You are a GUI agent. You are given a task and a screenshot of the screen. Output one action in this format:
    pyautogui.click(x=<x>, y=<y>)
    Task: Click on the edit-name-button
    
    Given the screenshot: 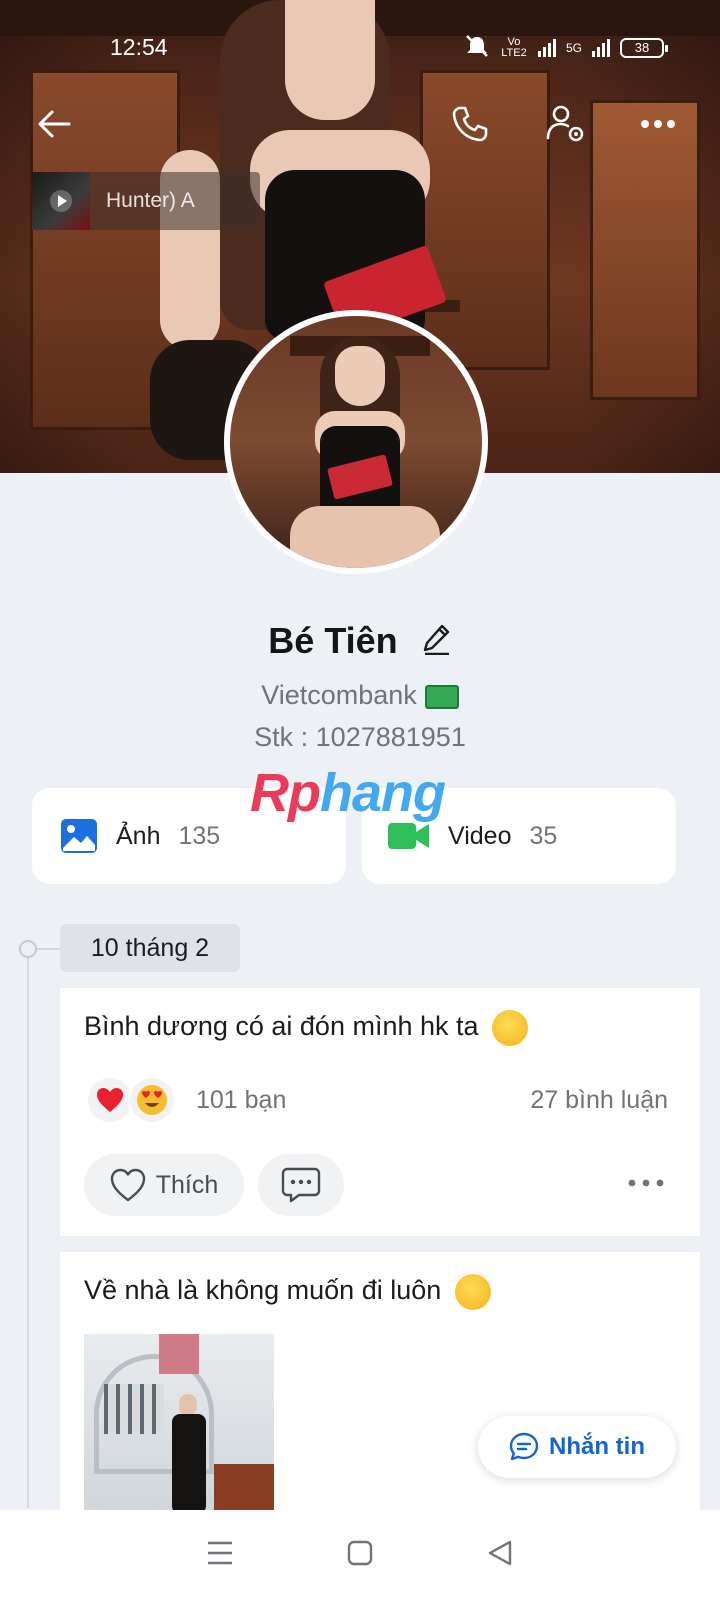 What is the action you would take?
    pyautogui.click(x=437, y=643)
    